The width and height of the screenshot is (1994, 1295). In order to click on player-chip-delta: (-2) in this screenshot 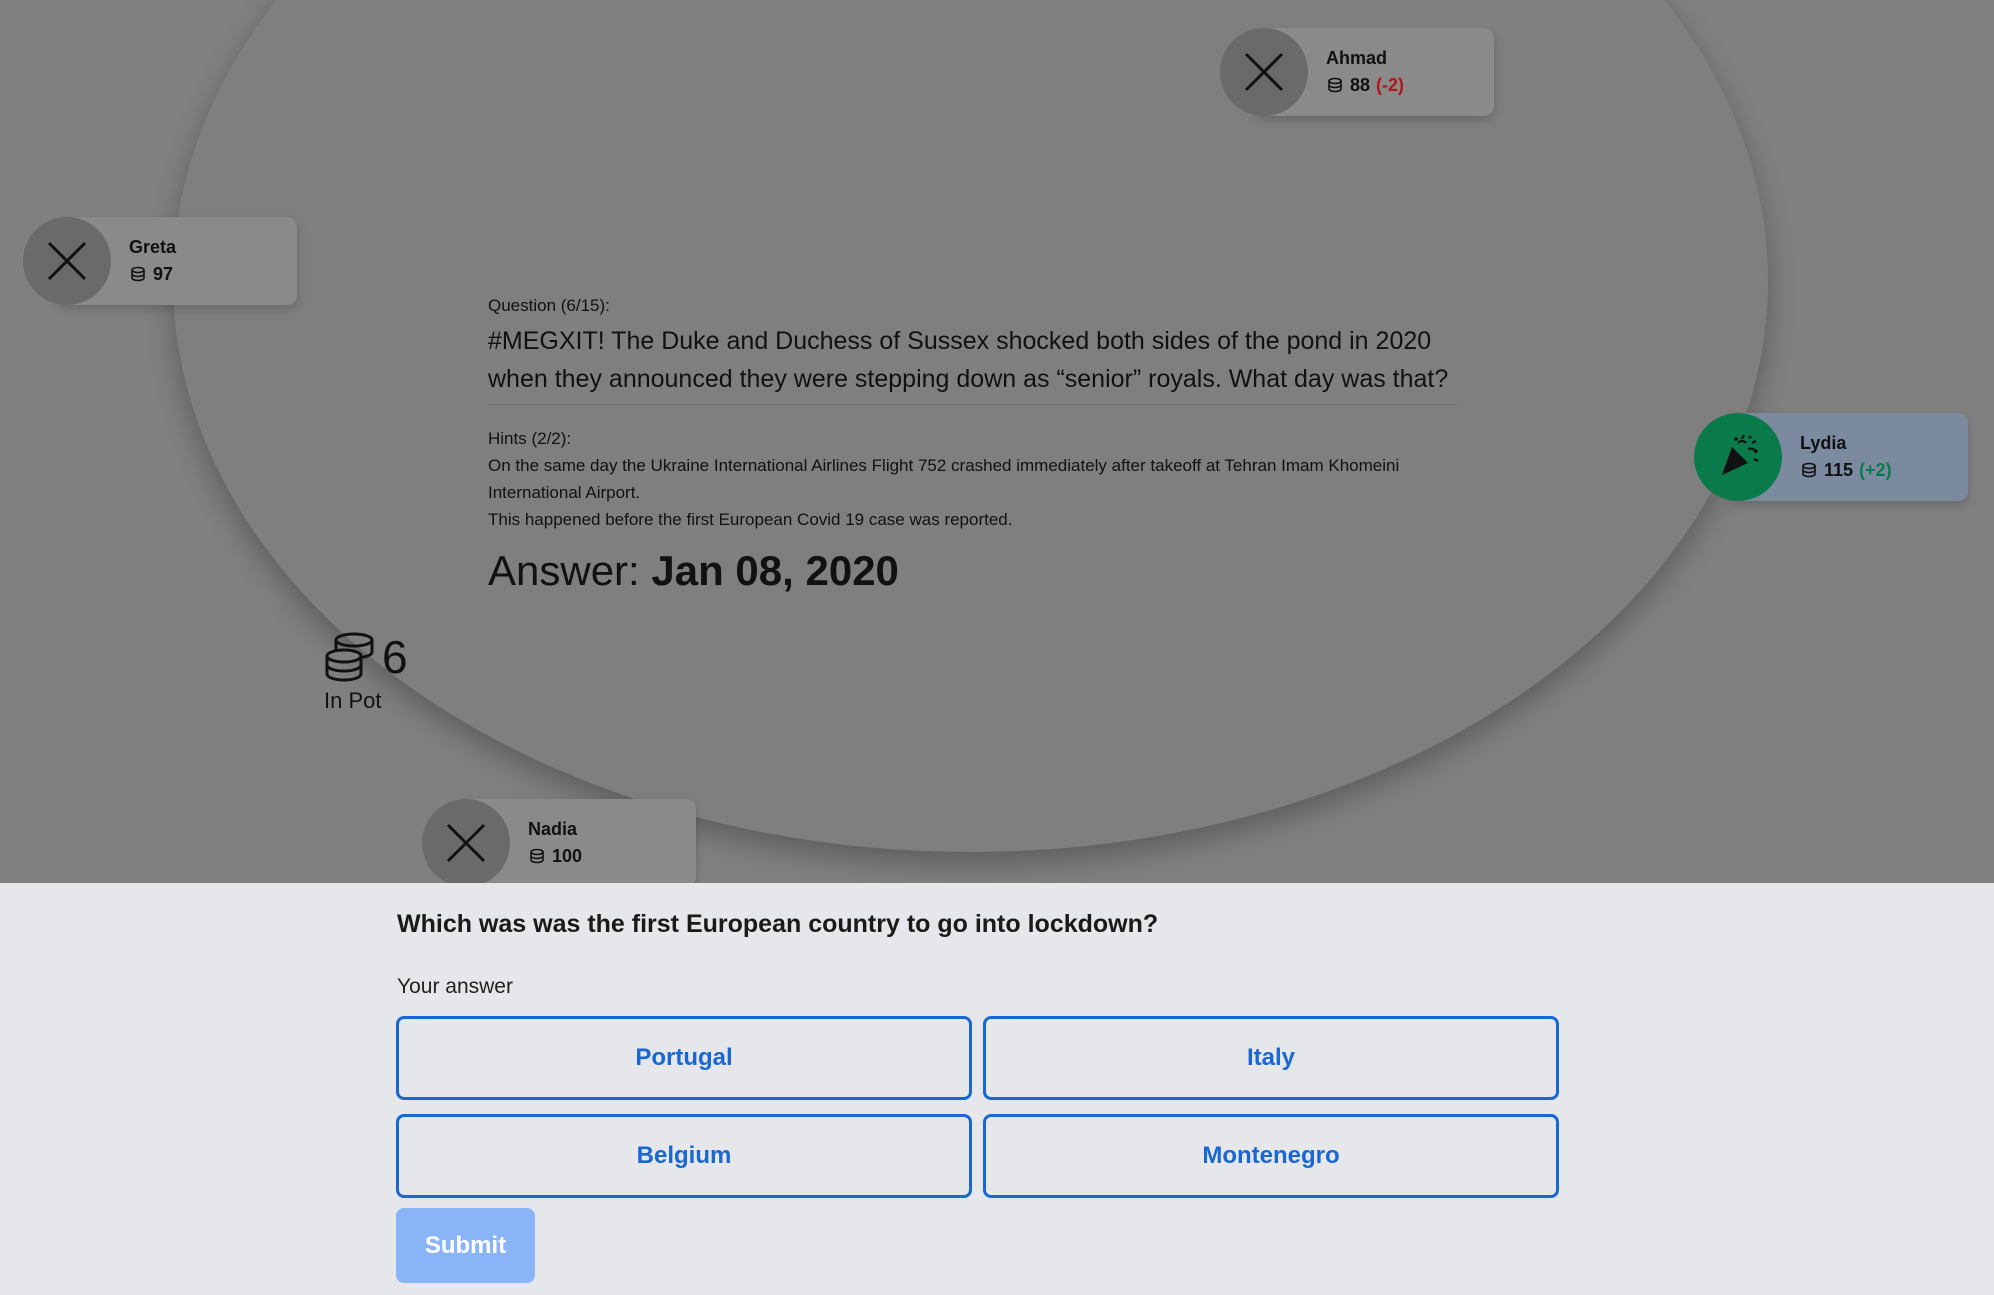, I will do `click(1390, 85)`.